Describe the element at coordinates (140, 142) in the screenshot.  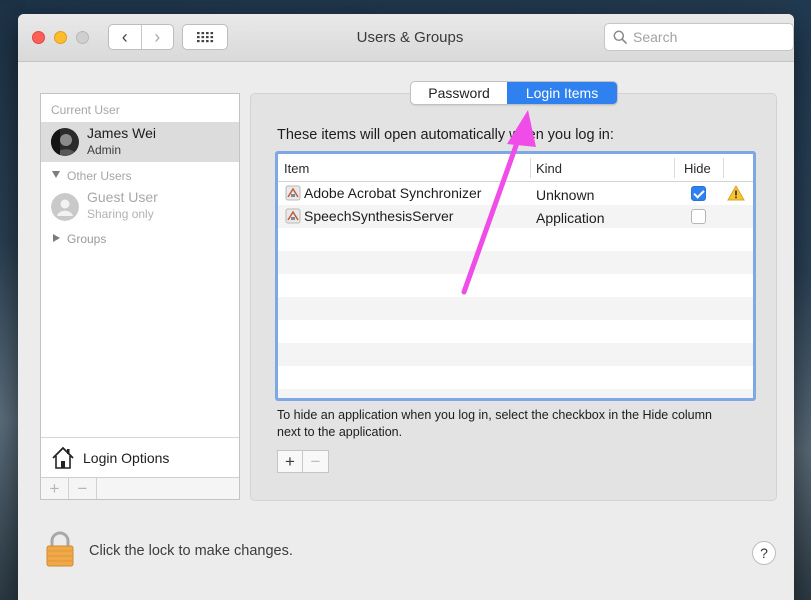
I see `sidebar-item-current-user: James Wei Admin` at that location.